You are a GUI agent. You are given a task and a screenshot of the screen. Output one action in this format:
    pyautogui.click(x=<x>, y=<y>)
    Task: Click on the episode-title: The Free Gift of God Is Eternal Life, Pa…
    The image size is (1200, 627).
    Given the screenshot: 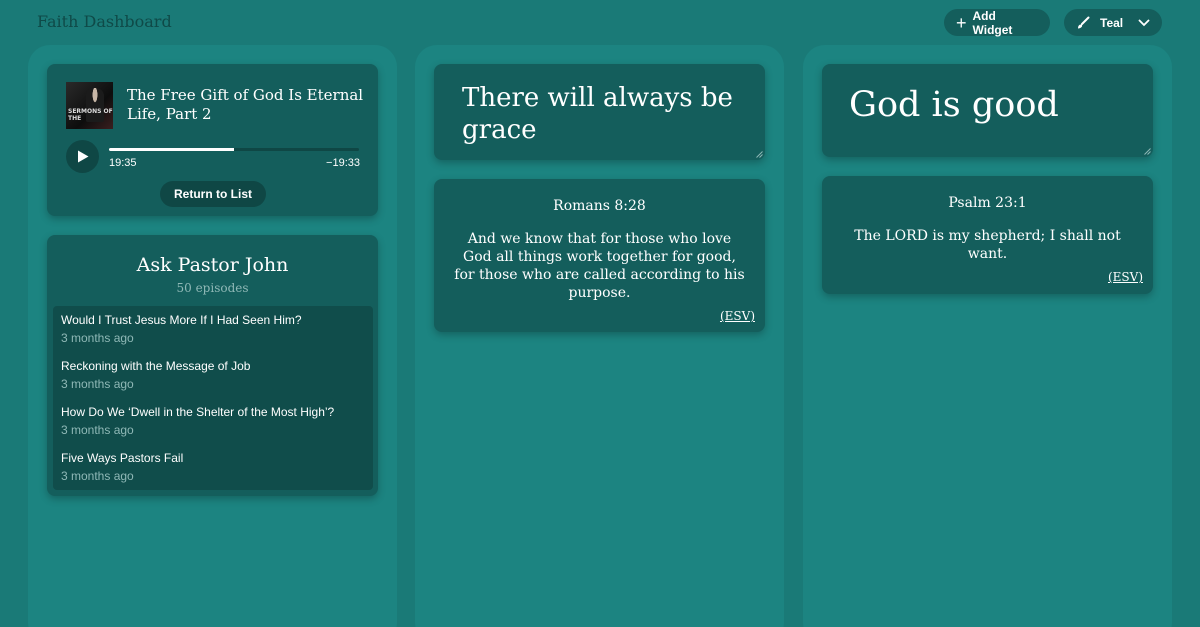 What is the action you would take?
    pyautogui.click(x=245, y=104)
    